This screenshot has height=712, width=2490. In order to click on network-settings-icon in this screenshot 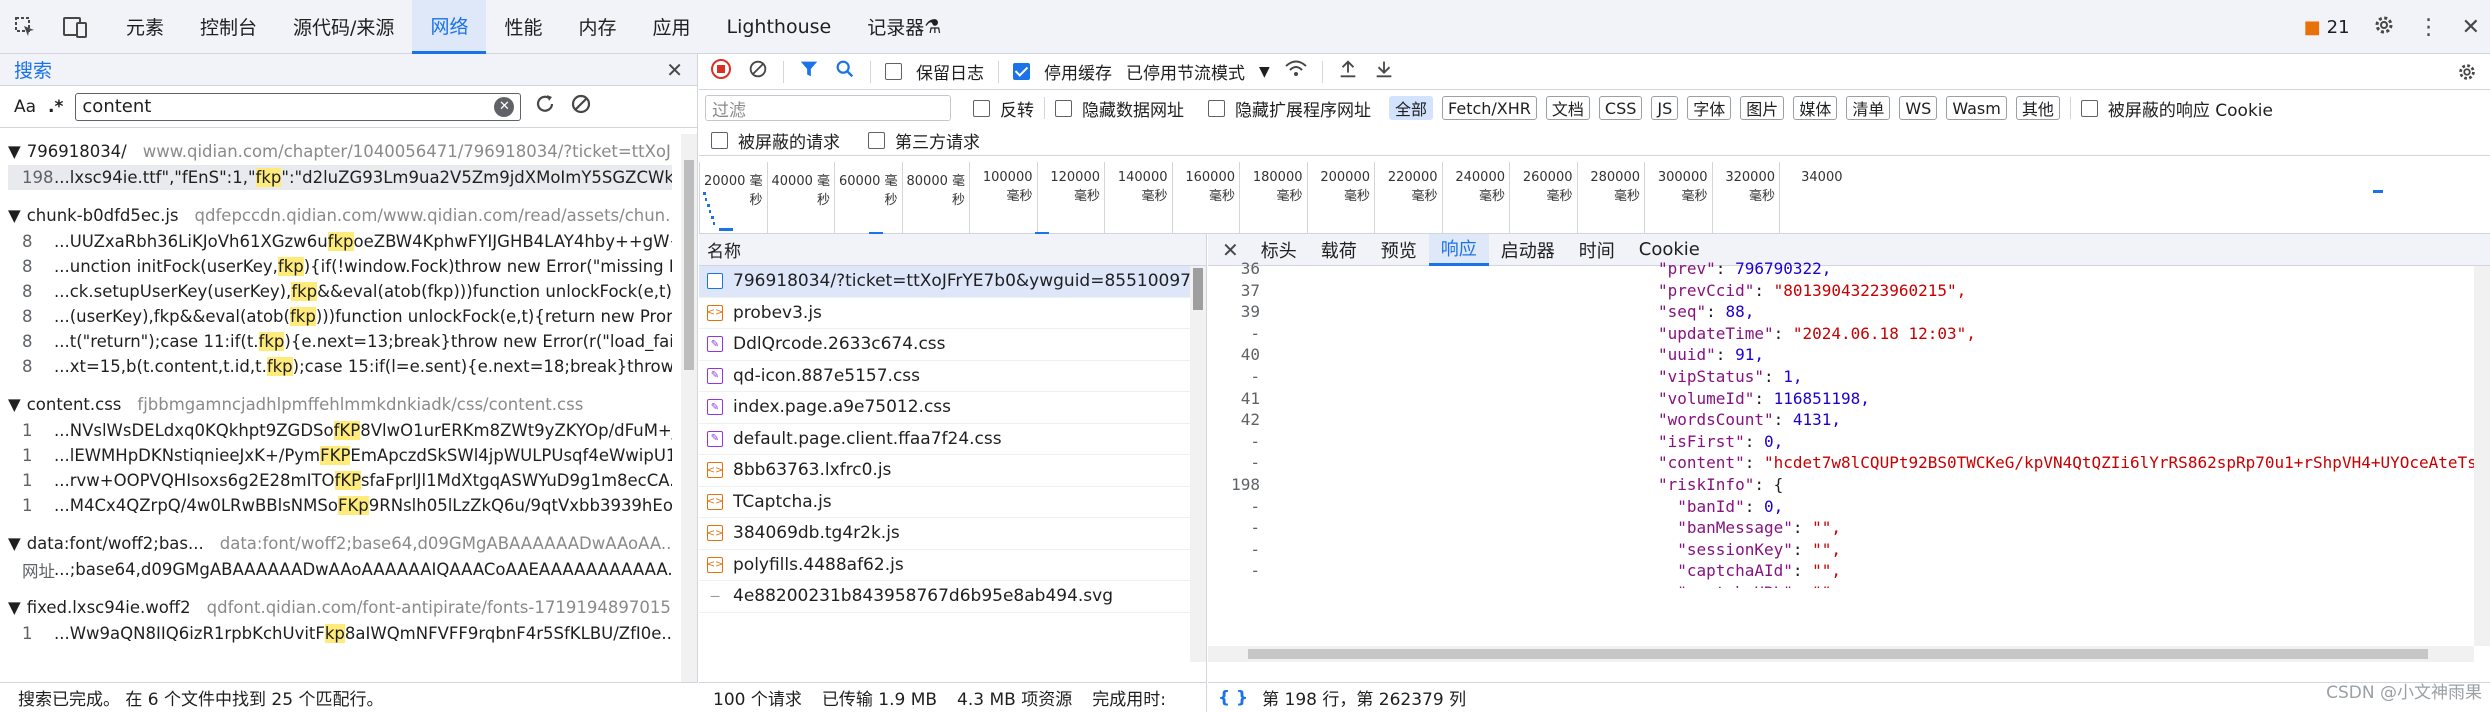, I will do `click(2467, 74)`.